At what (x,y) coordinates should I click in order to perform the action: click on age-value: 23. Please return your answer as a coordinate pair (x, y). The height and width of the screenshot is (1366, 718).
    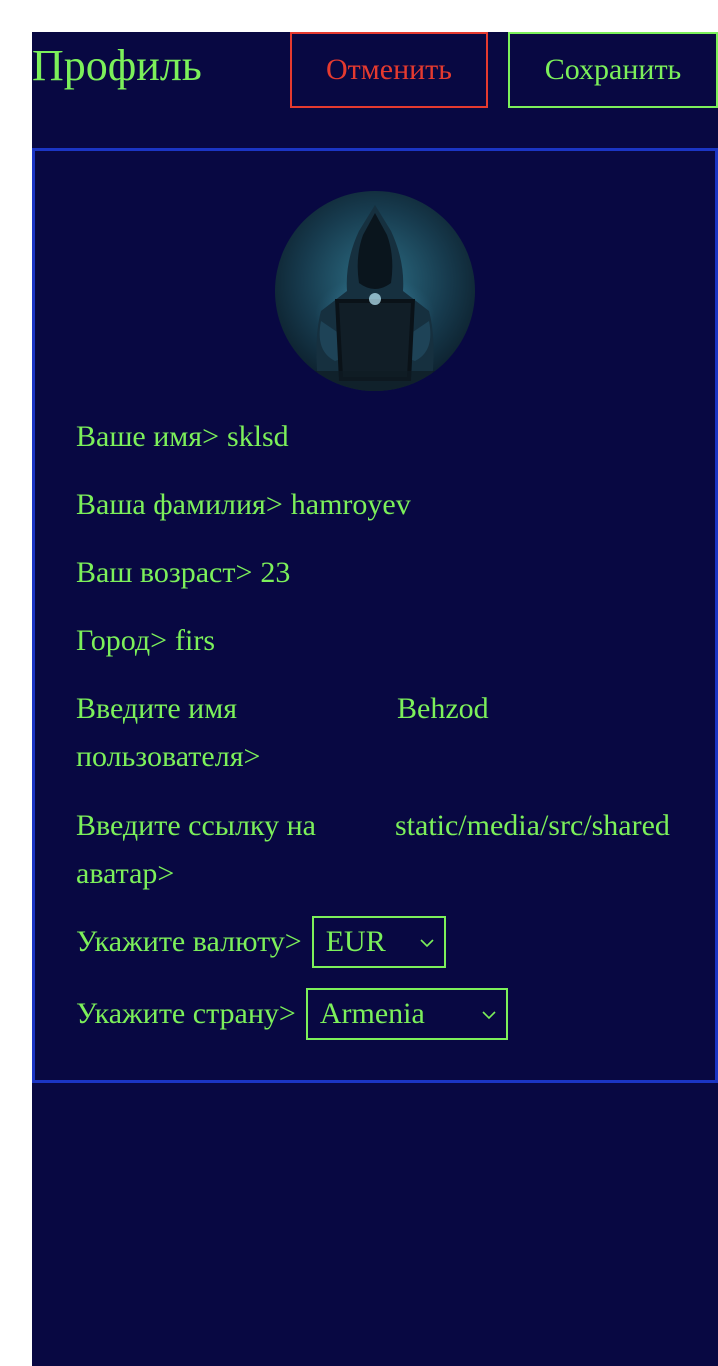
    Looking at the image, I should click on (275, 572).